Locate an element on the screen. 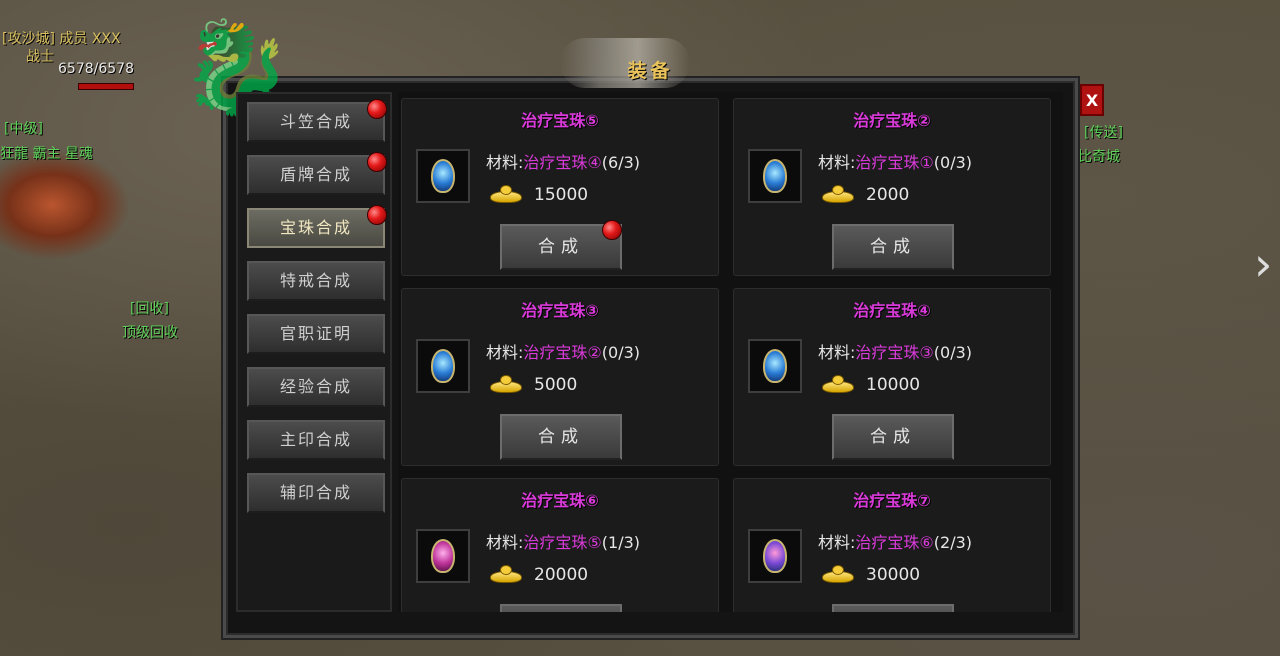  material-line: 材料:治疗宝珠⑥(2/3) is located at coordinates (895, 541).